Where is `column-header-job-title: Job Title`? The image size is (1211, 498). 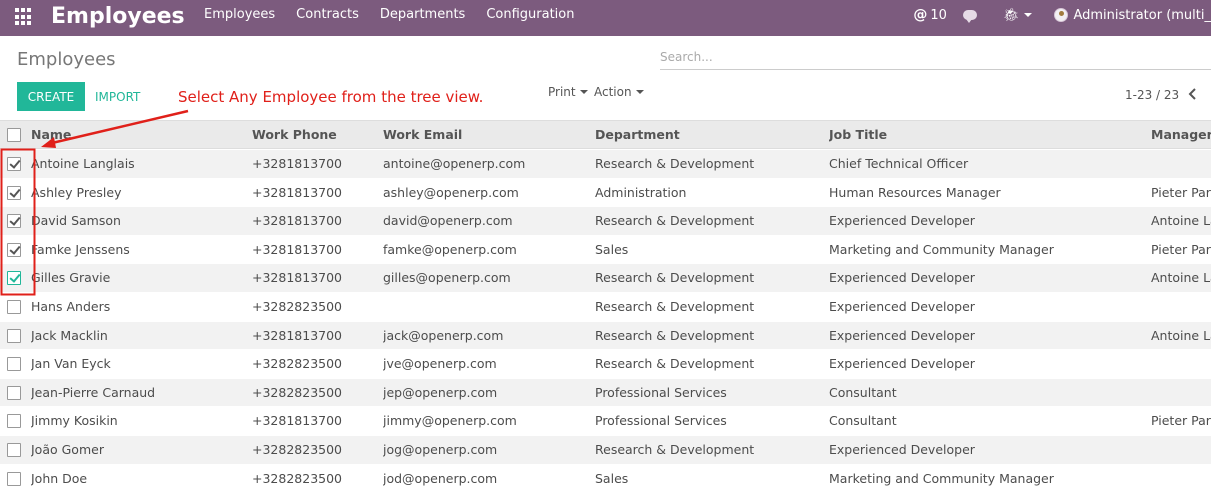
column-header-job-title: Job Title is located at coordinates (988, 135).